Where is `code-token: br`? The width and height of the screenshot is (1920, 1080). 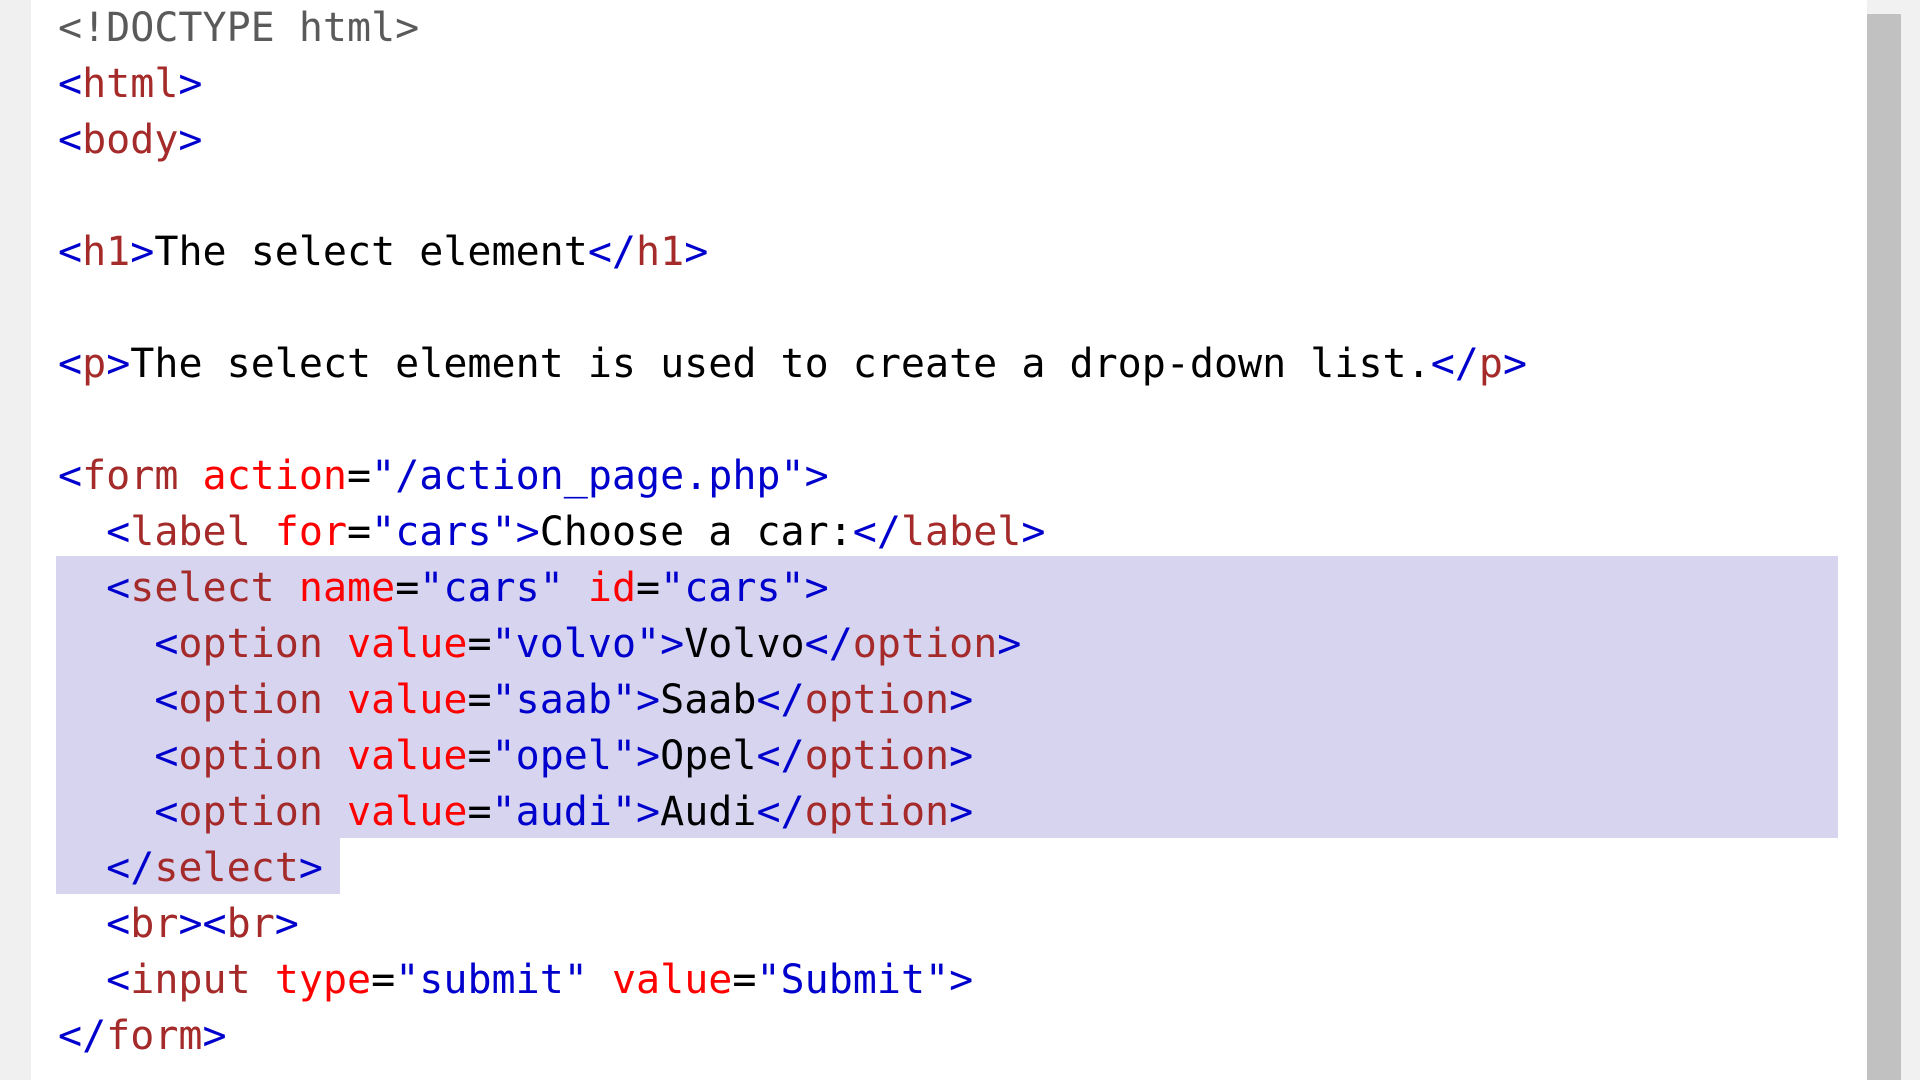
code-token: br is located at coordinates (250, 924).